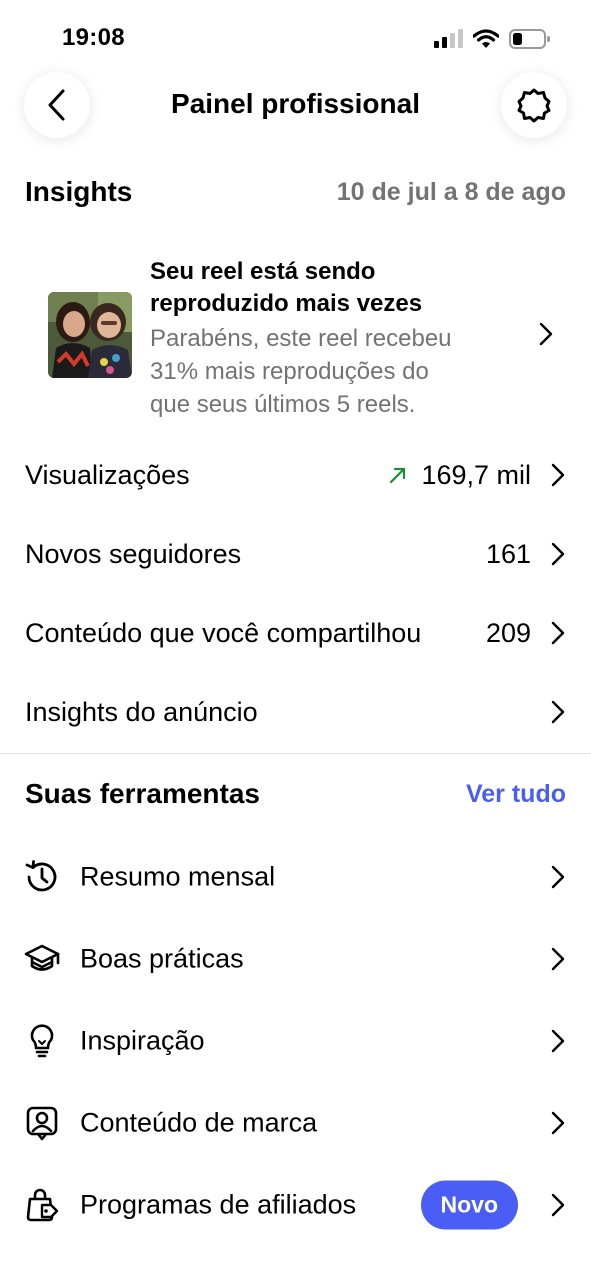 The width and height of the screenshot is (591, 1280). Describe the element at coordinates (42, 1041) in the screenshot. I see `lightbulb-icon` at that location.